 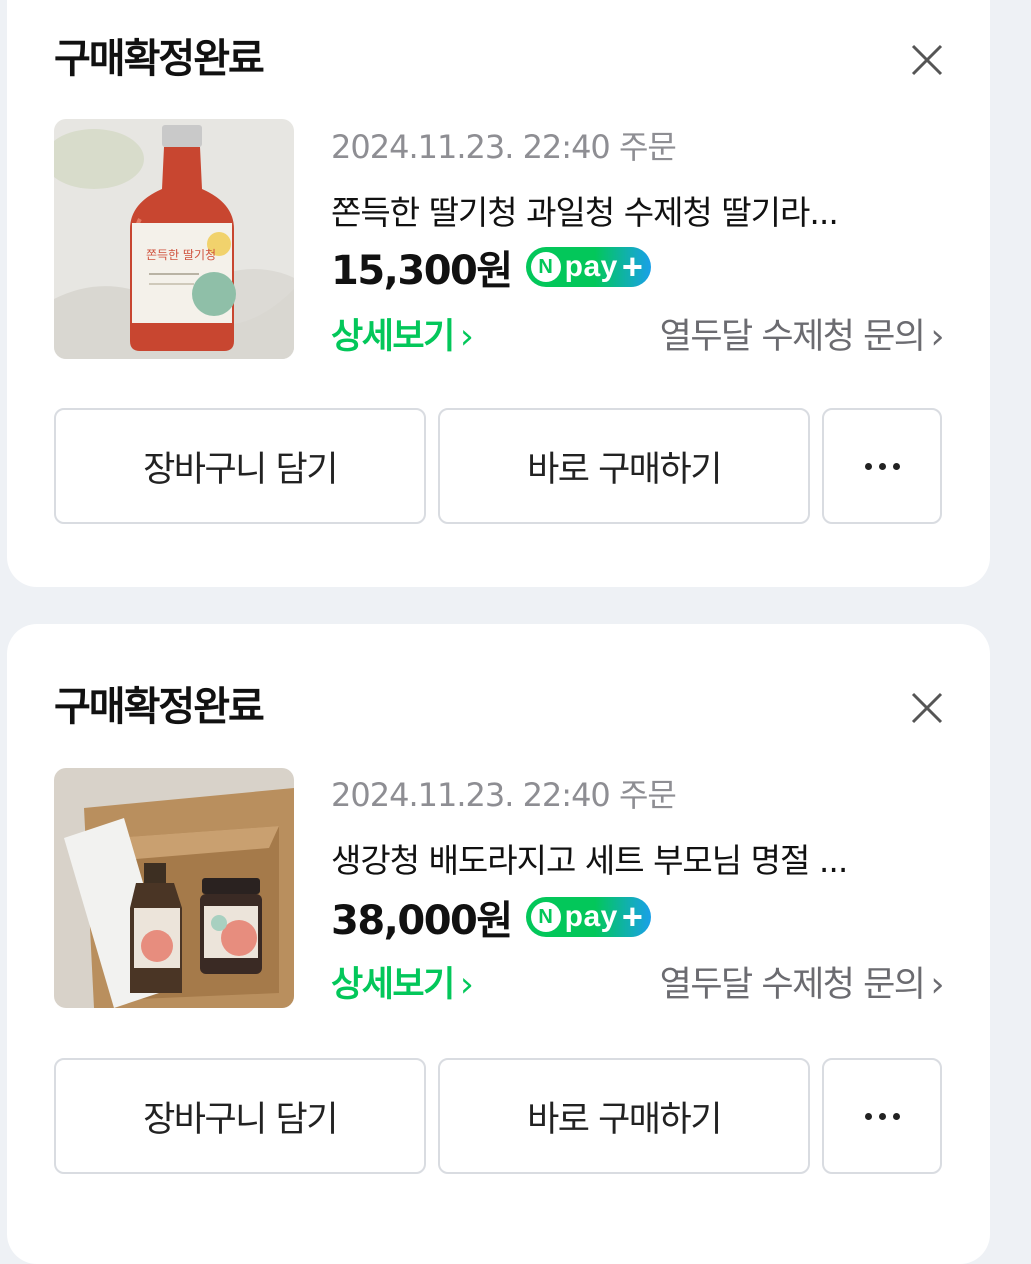 What do you see at coordinates (174, 888) in the screenshot?
I see `product-thumbnail` at bounding box center [174, 888].